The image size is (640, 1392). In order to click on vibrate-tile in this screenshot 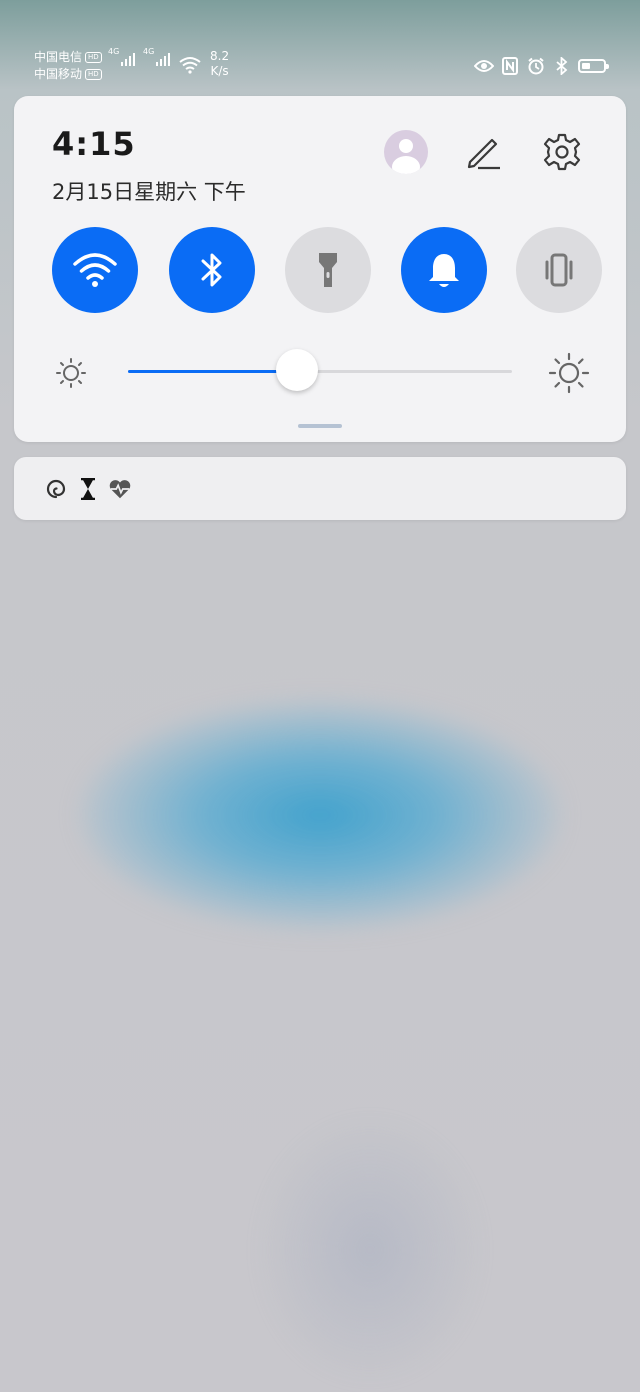, I will do `click(559, 270)`.